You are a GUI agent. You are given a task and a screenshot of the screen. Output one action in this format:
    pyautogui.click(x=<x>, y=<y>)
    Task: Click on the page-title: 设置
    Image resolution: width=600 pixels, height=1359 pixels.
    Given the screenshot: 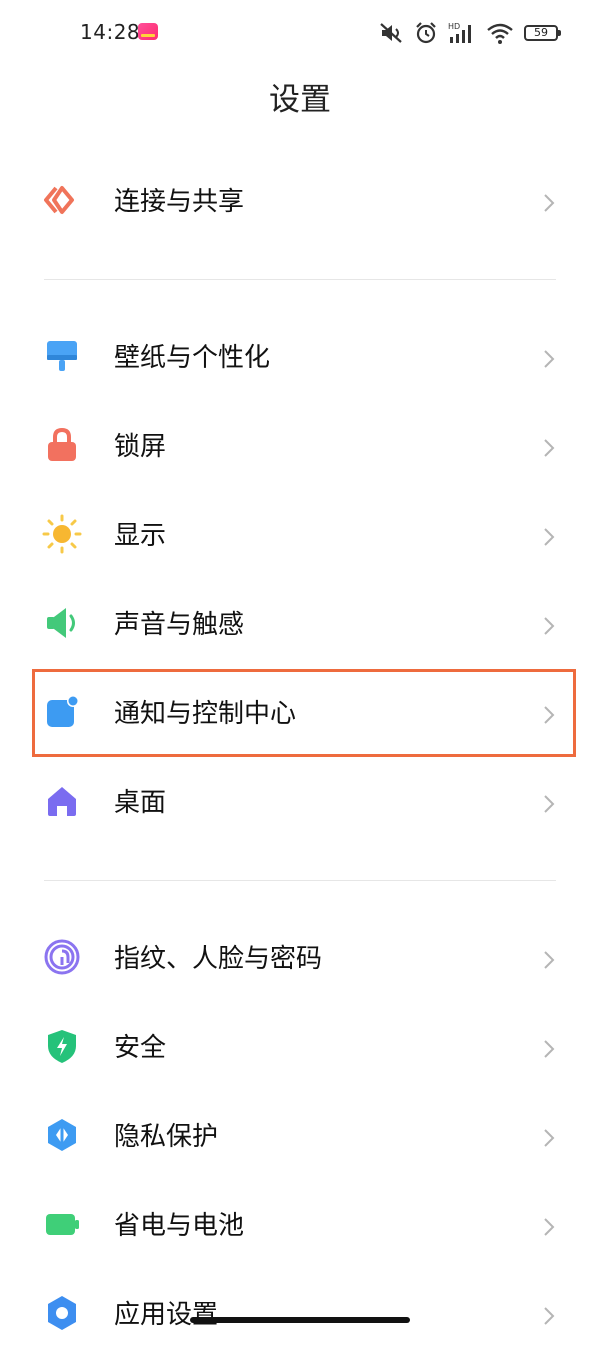 What is the action you would take?
    pyautogui.click(x=300, y=100)
    